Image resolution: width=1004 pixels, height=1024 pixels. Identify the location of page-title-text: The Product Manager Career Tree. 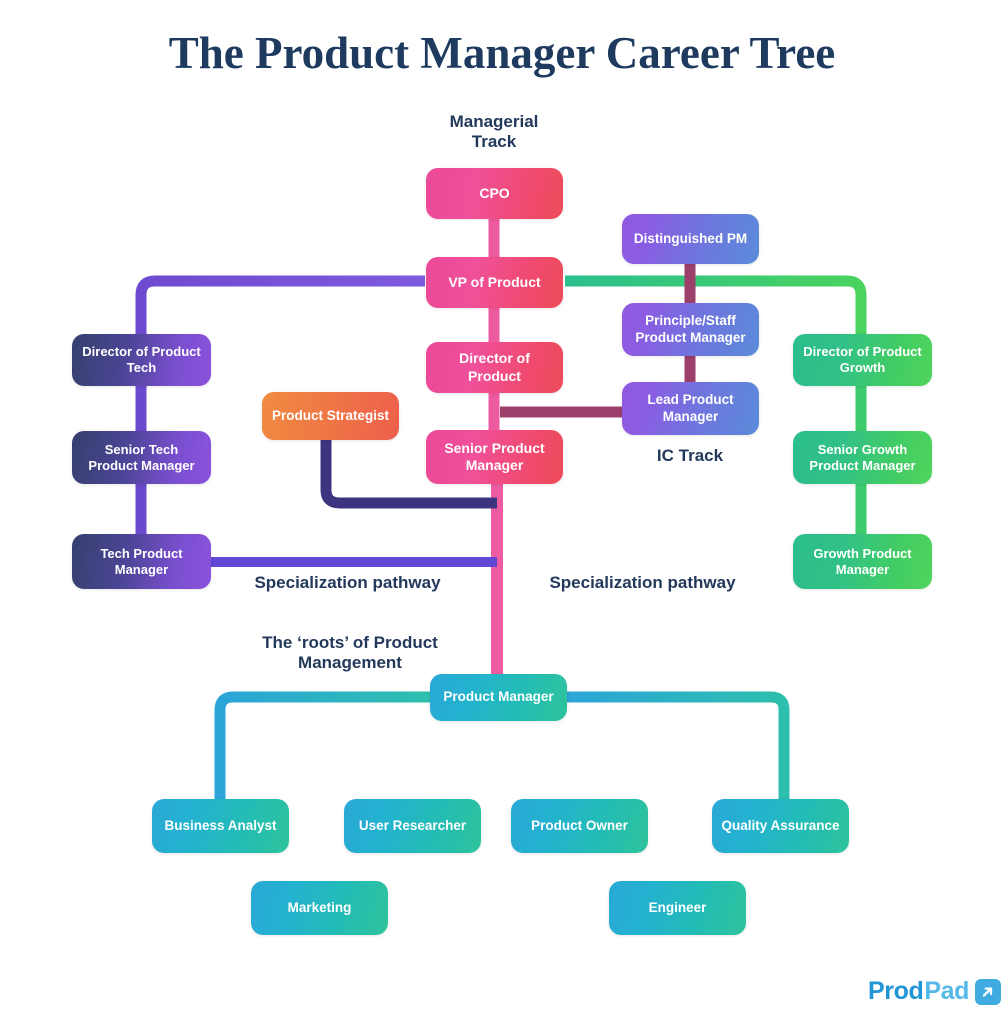
(502, 53).